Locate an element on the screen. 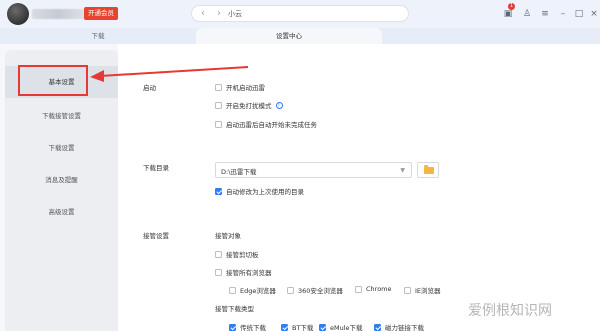 The width and height of the screenshot is (600, 331). vip-button: 开通会员 is located at coordinates (101, 13).